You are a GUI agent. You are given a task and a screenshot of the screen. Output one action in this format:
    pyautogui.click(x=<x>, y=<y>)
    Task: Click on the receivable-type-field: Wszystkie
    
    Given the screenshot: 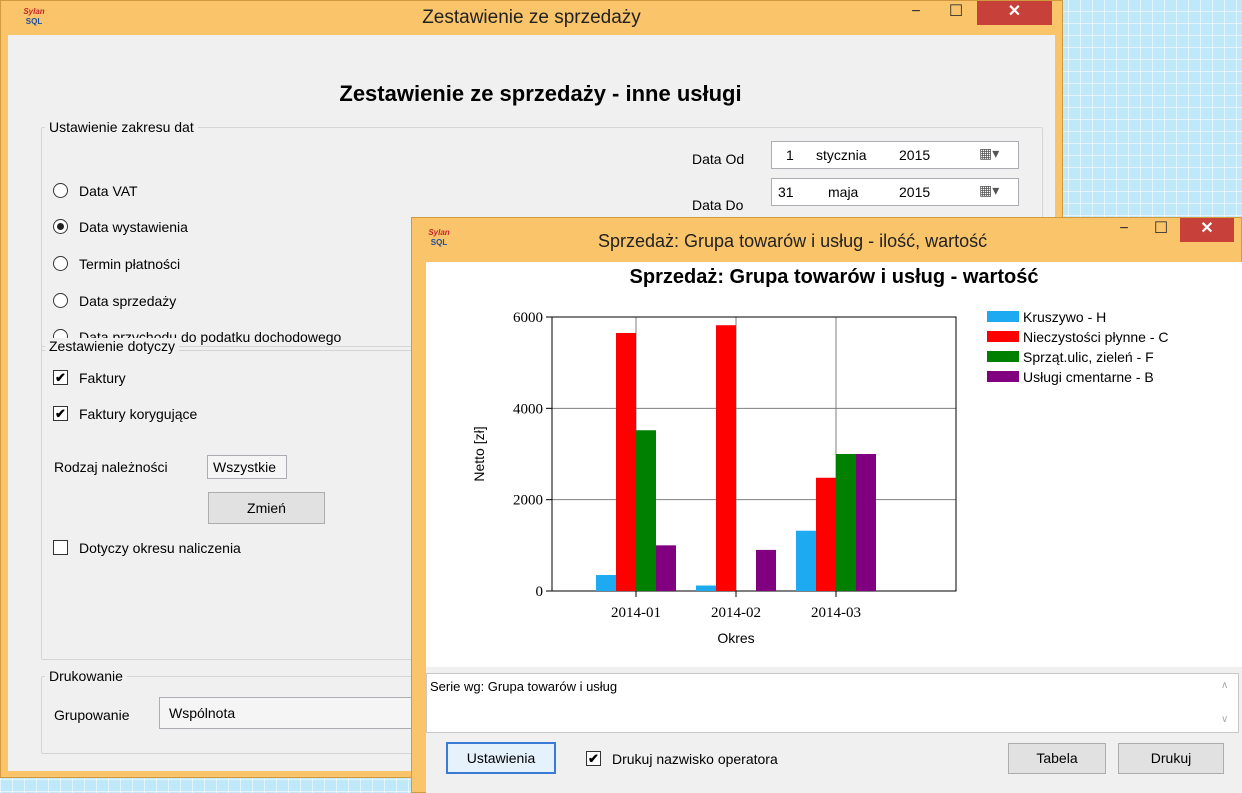 What is the action you would take?
    pyautogui.click(x=247, y=467)
    